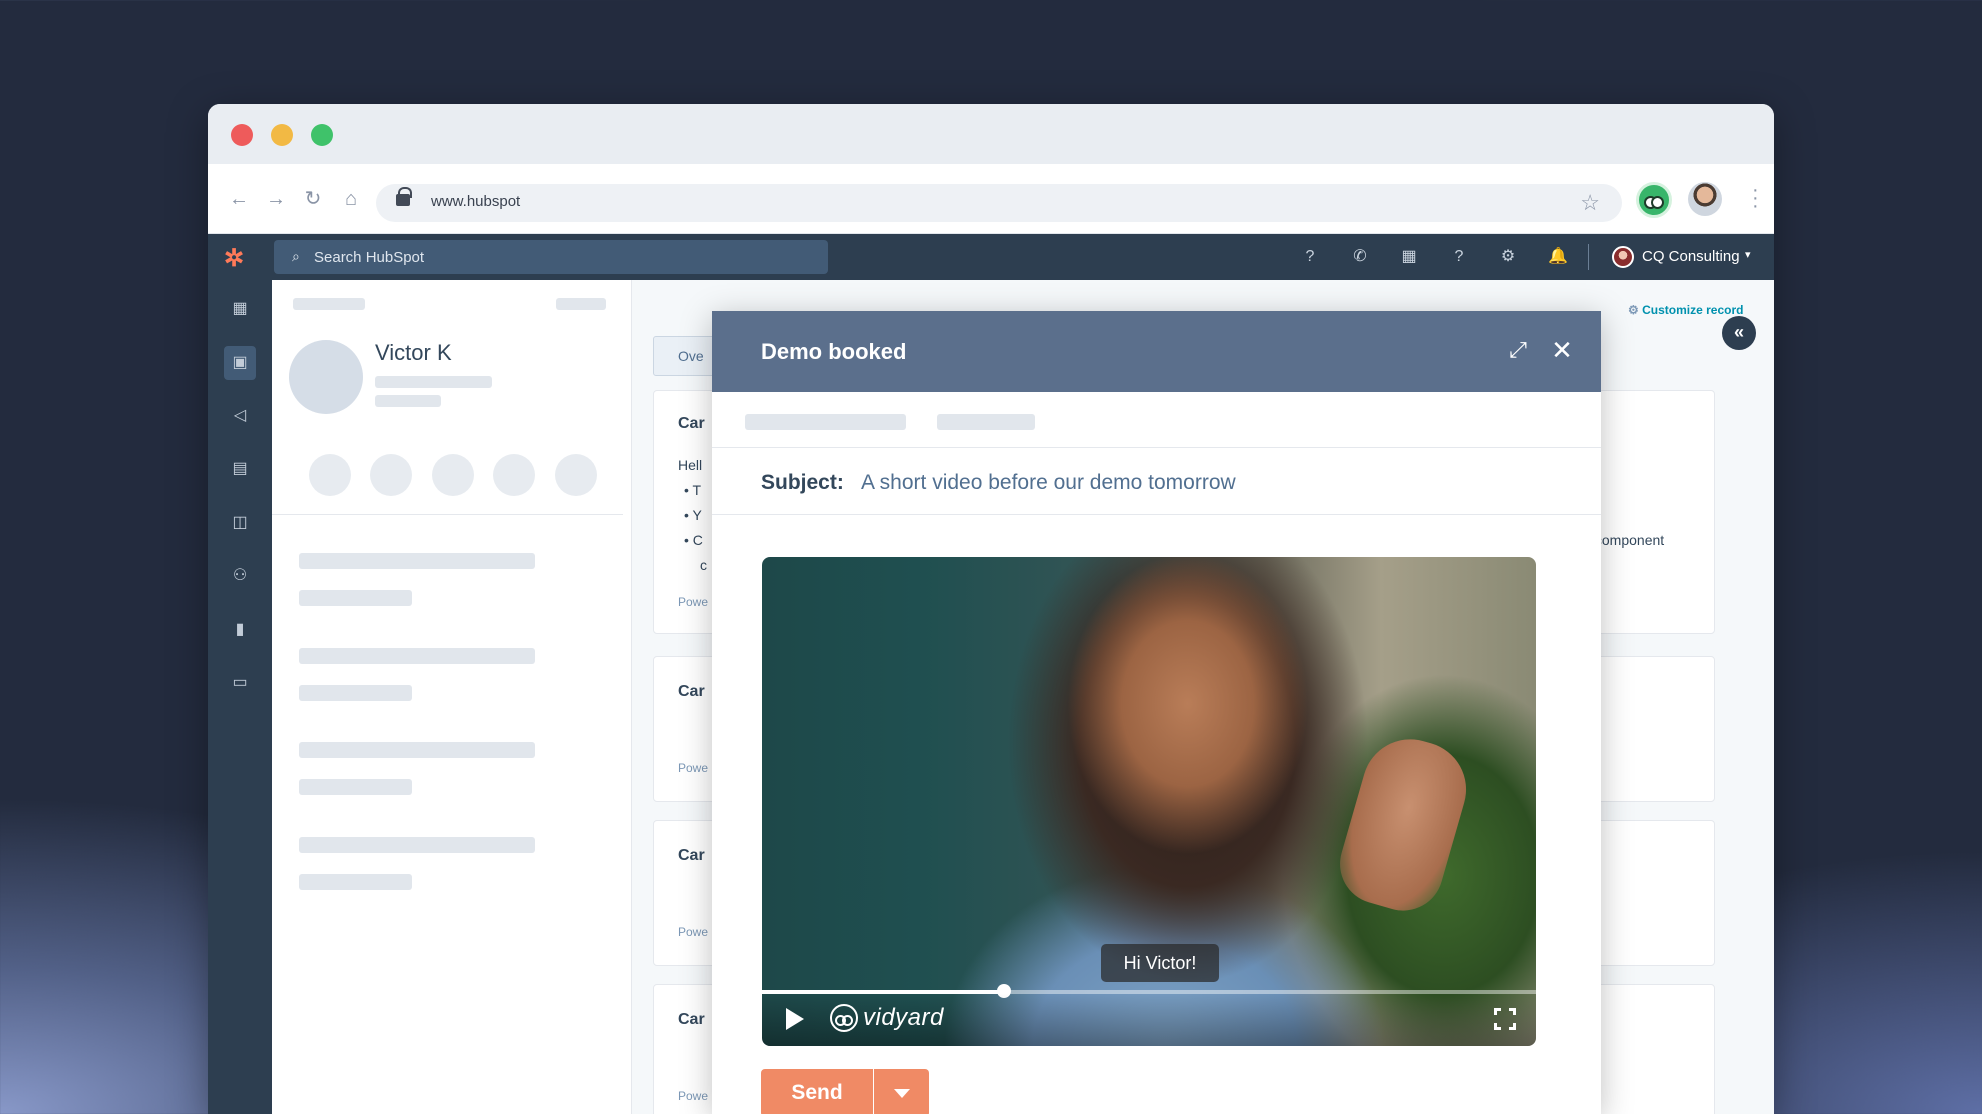 Image resolution: width=1982 pixels, height=1114 pixels. What do you see at coordinates (1404, 824) in the screenshot?
I see `waving-hand` at bounding box center [1404, 824].